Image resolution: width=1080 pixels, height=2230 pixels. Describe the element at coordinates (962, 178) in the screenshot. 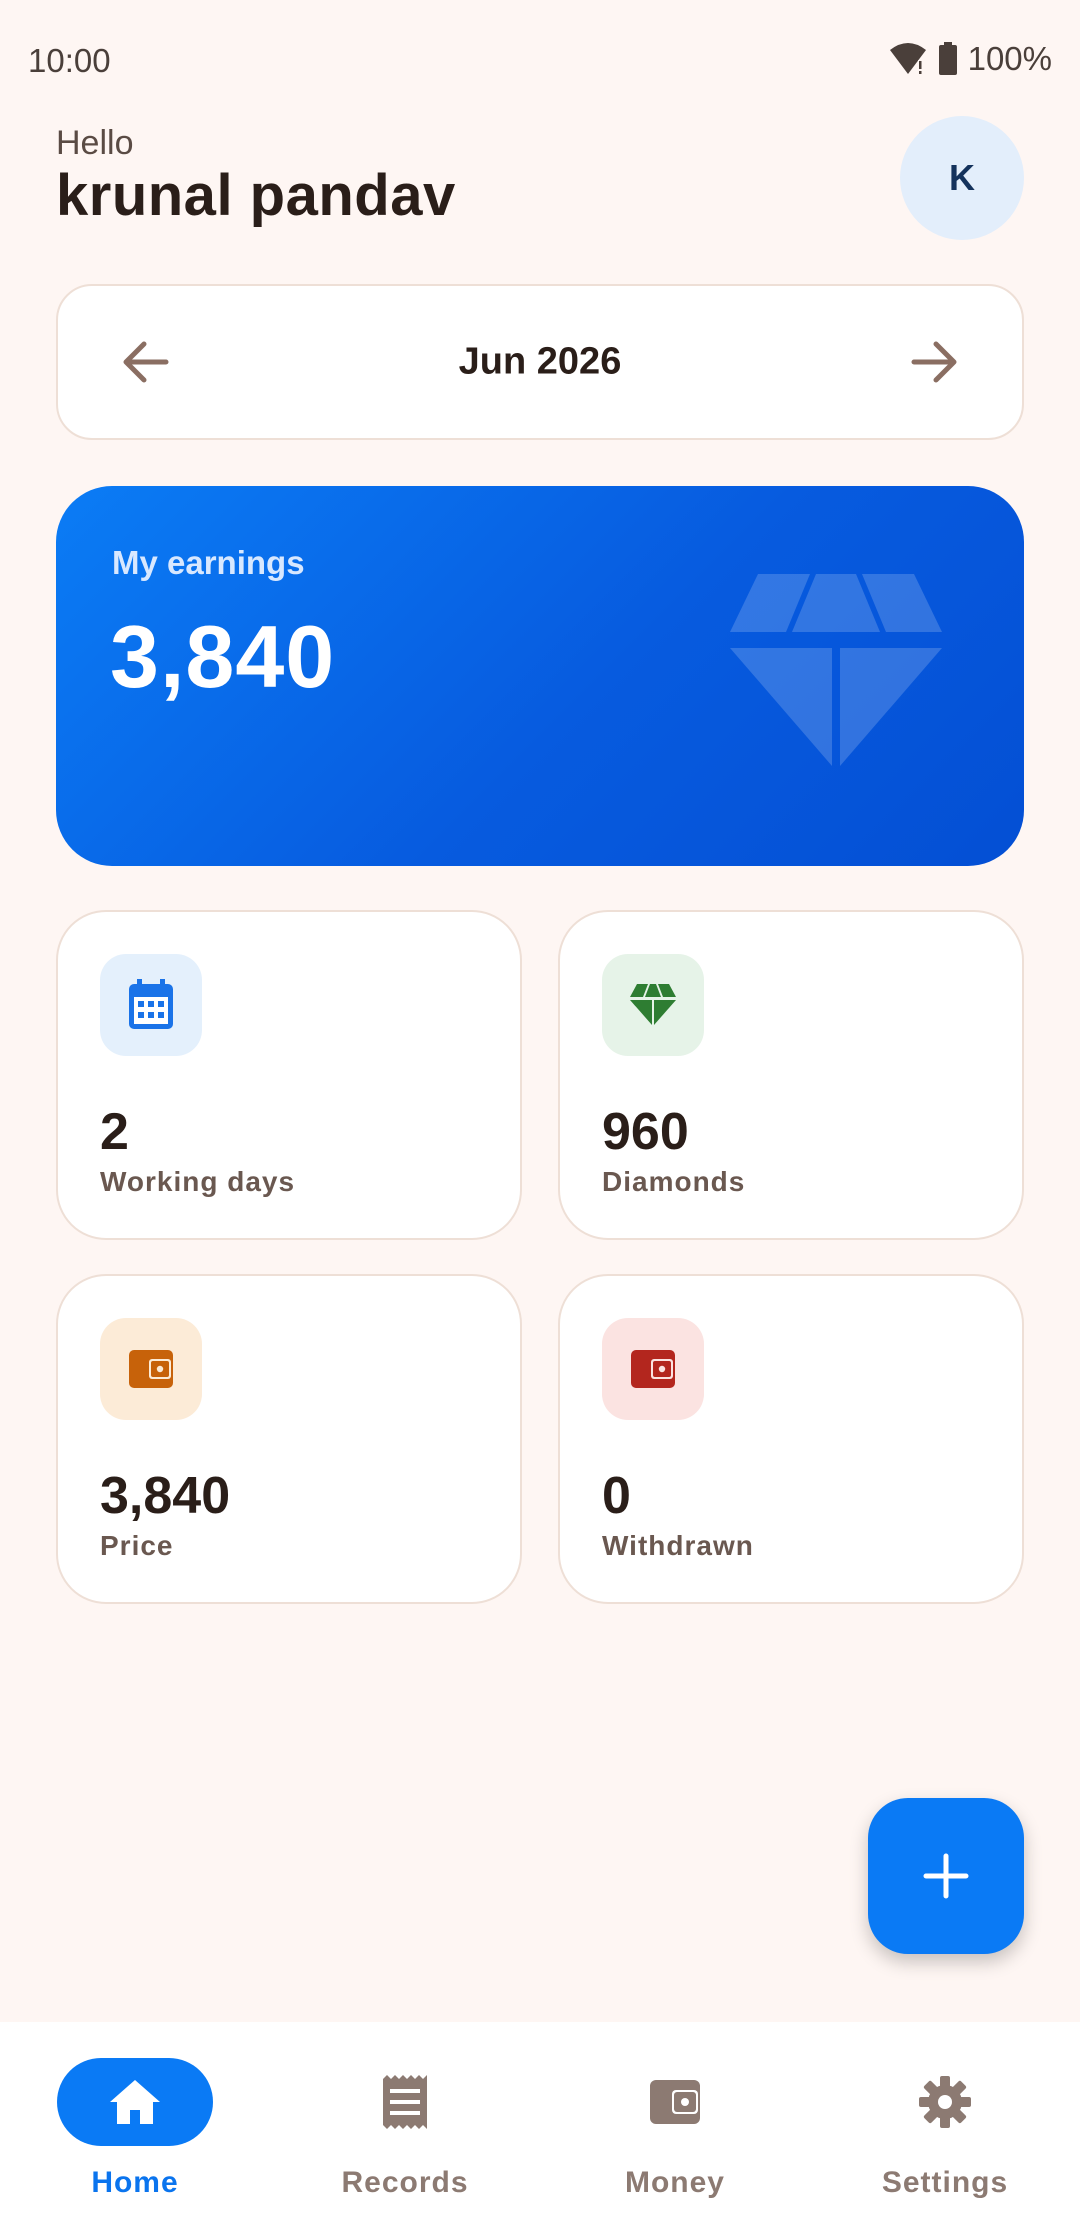

I see `avatar: K` at that location.